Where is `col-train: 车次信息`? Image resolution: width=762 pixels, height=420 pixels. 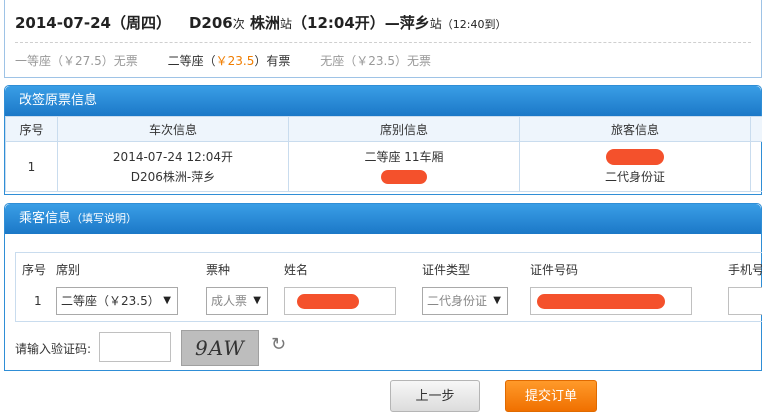
col-train: 车次信息 is located at coordinates (173, 129).